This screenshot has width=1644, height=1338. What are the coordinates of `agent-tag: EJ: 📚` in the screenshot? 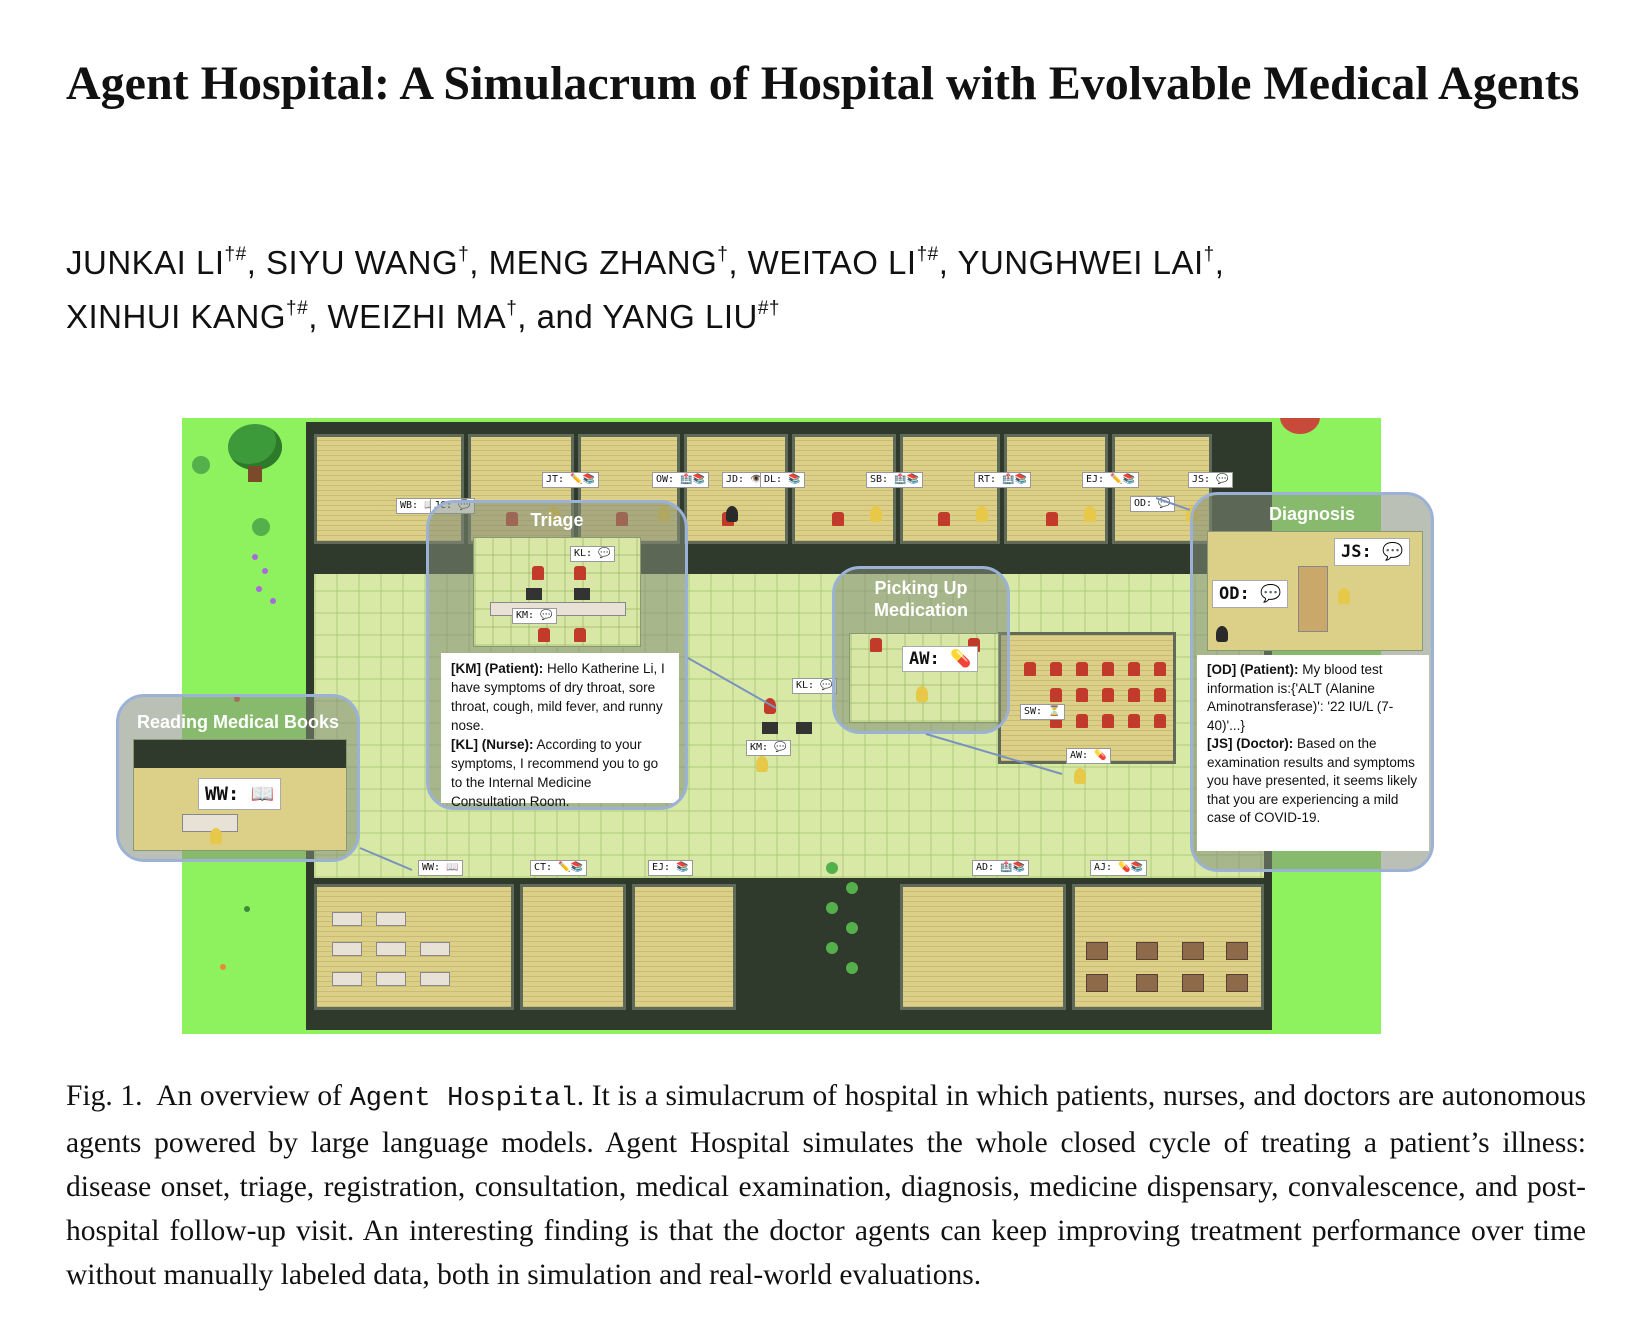 It's located at (670, 868).